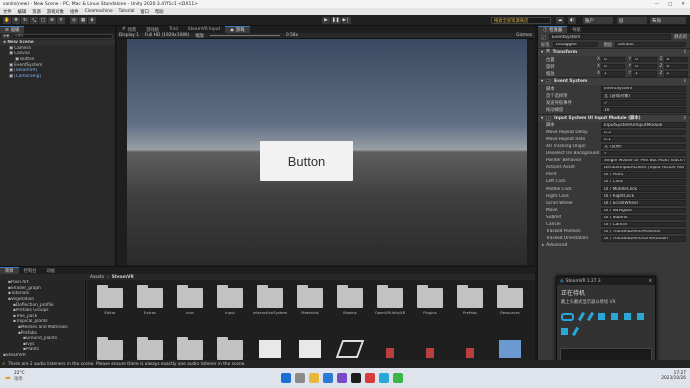  What do you see at coordinates (9, 270) in the screenshot?
I see `tab-project: 项目` at bounding box center [9, 270].